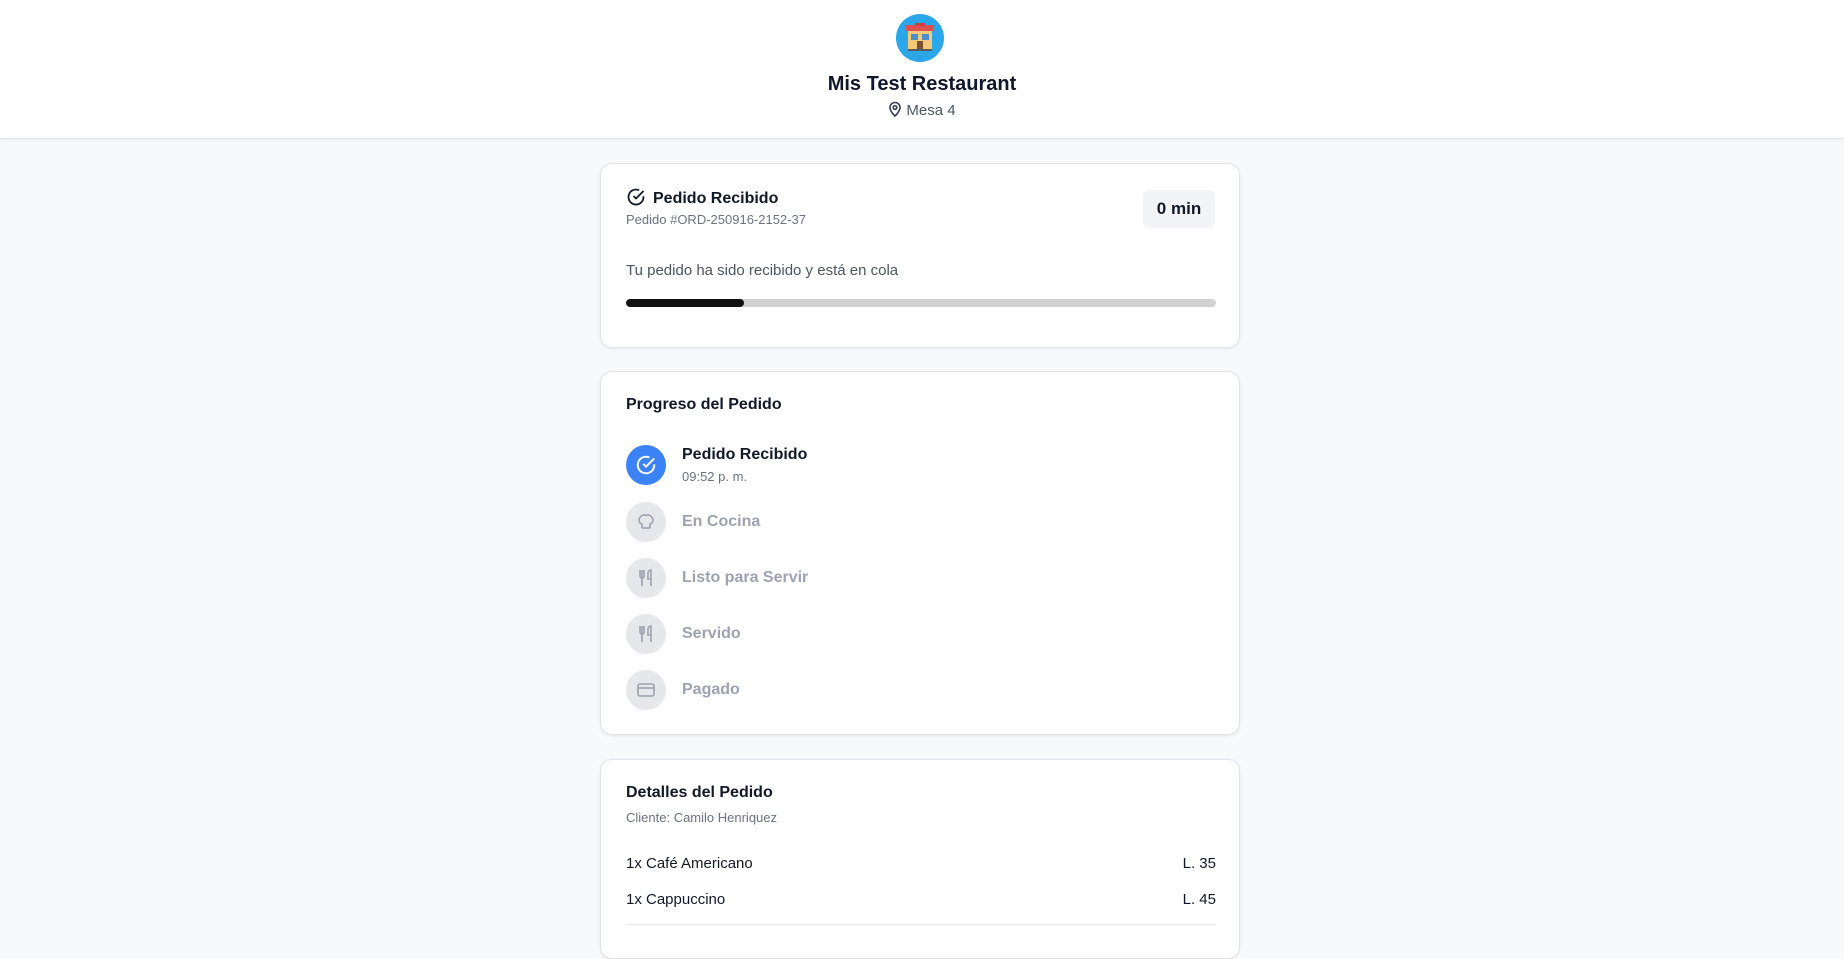 The width and height of the screenshot is (1844, 959). What do you see at coordinates (704, 404) in the screenshot?
I see `progress-heading: Progreso del Pedido` at bounding box center [704, 404].